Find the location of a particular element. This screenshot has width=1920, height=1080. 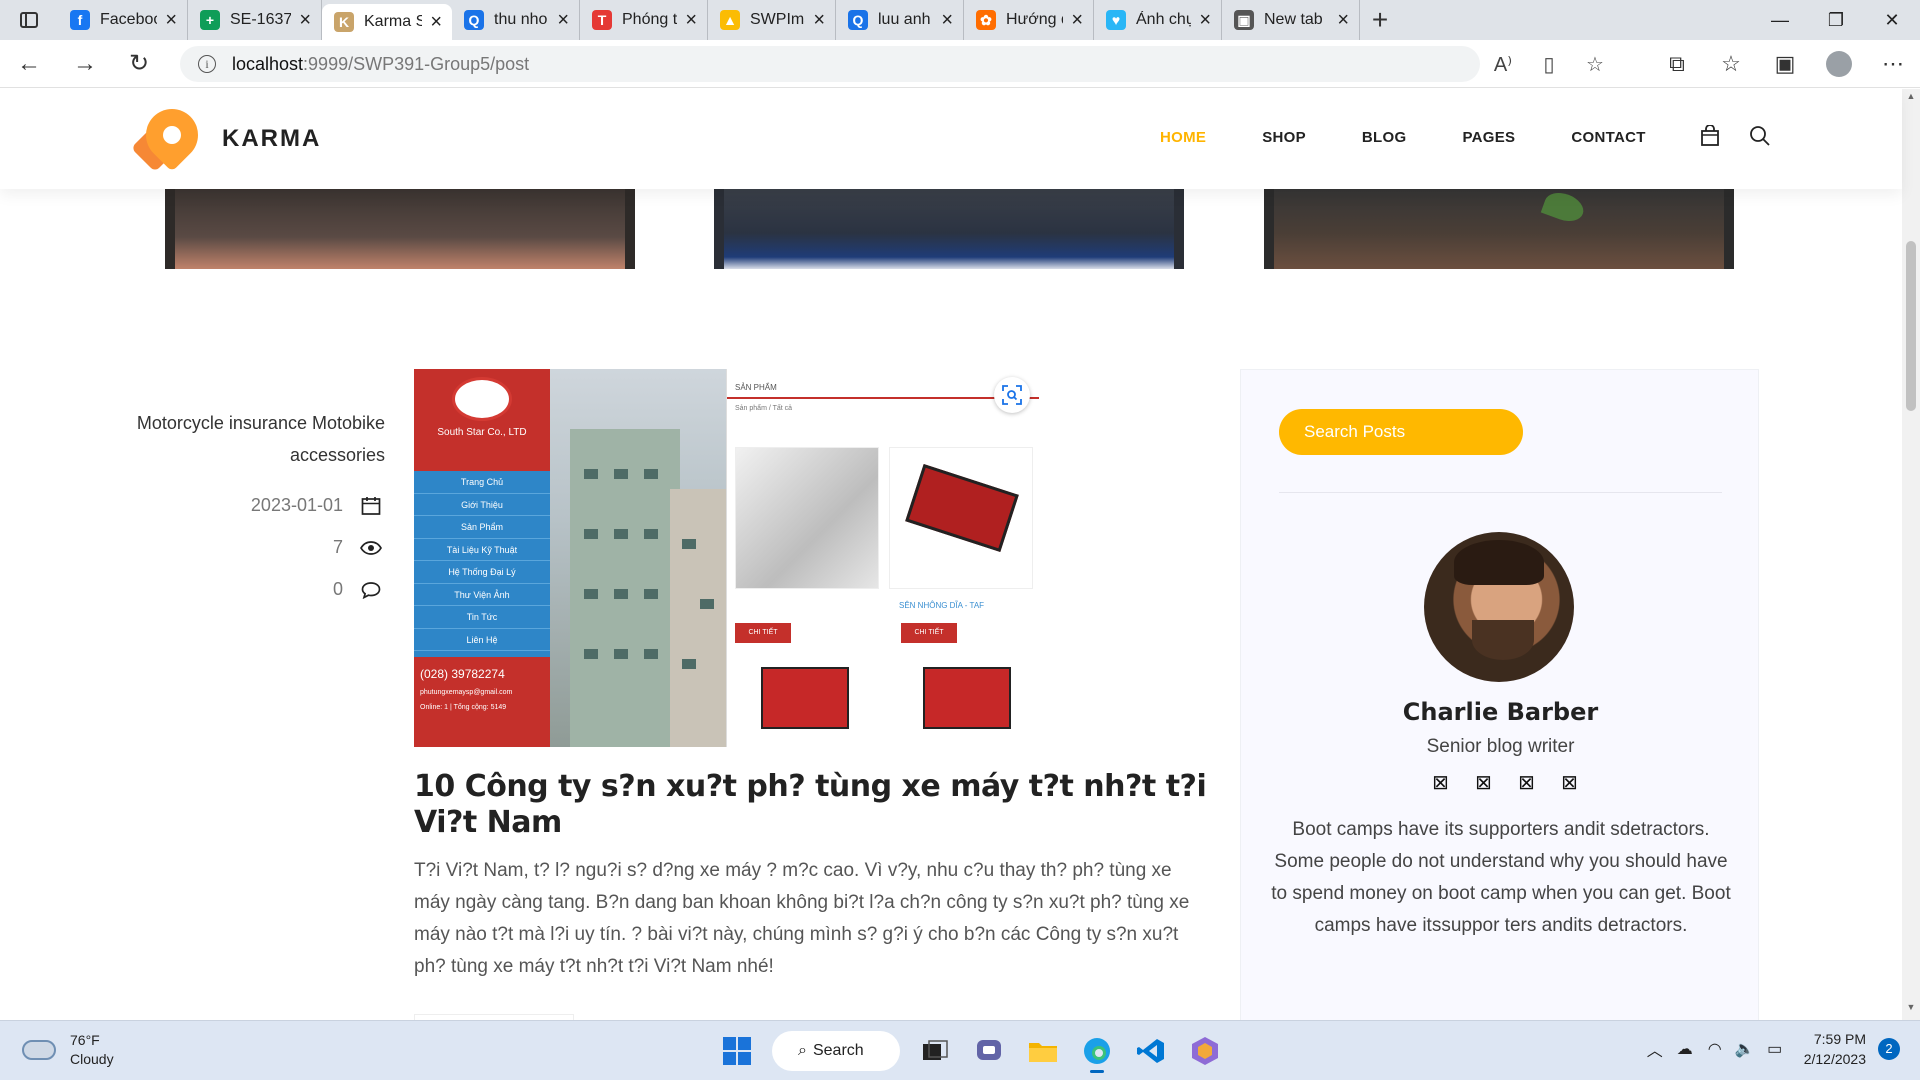

search-posts-input: Search Posts is located at coordinates (1401, 432).